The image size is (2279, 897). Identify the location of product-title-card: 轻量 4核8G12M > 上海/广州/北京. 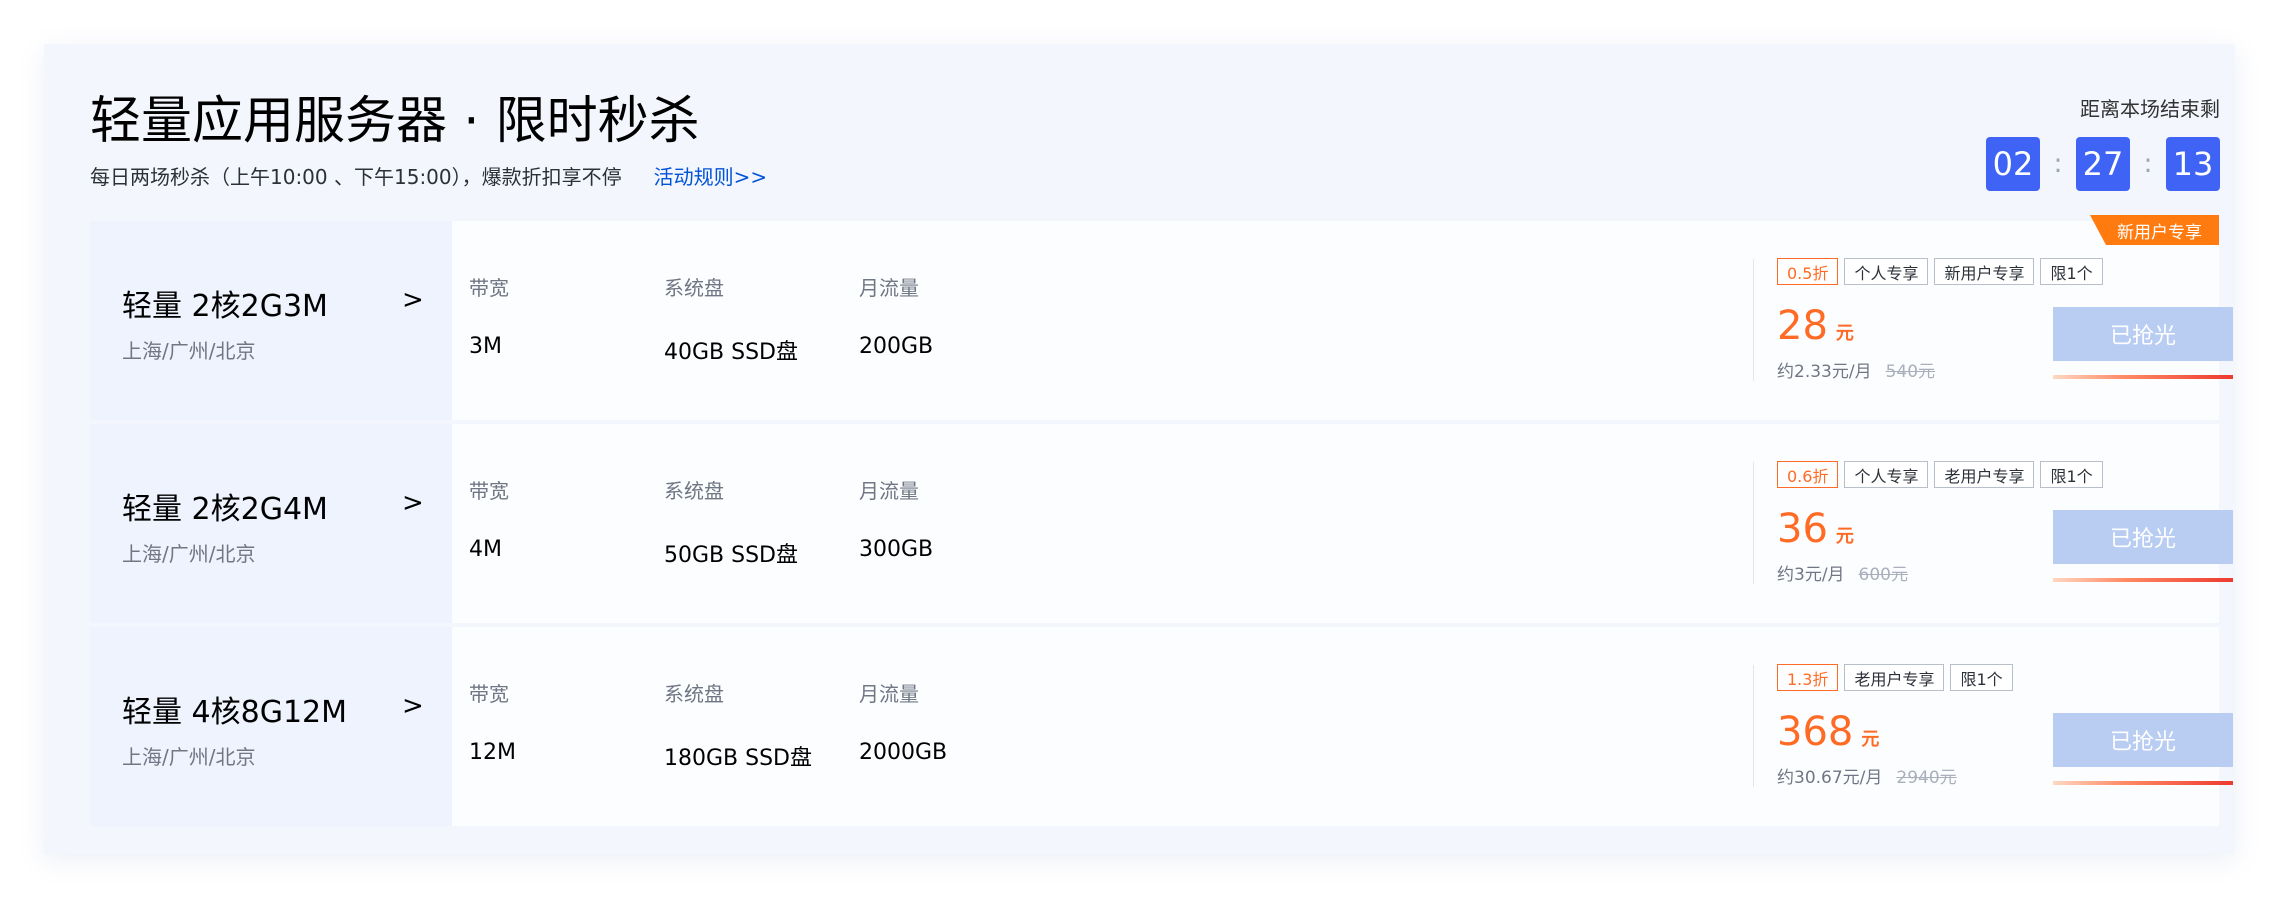
(271, 726).